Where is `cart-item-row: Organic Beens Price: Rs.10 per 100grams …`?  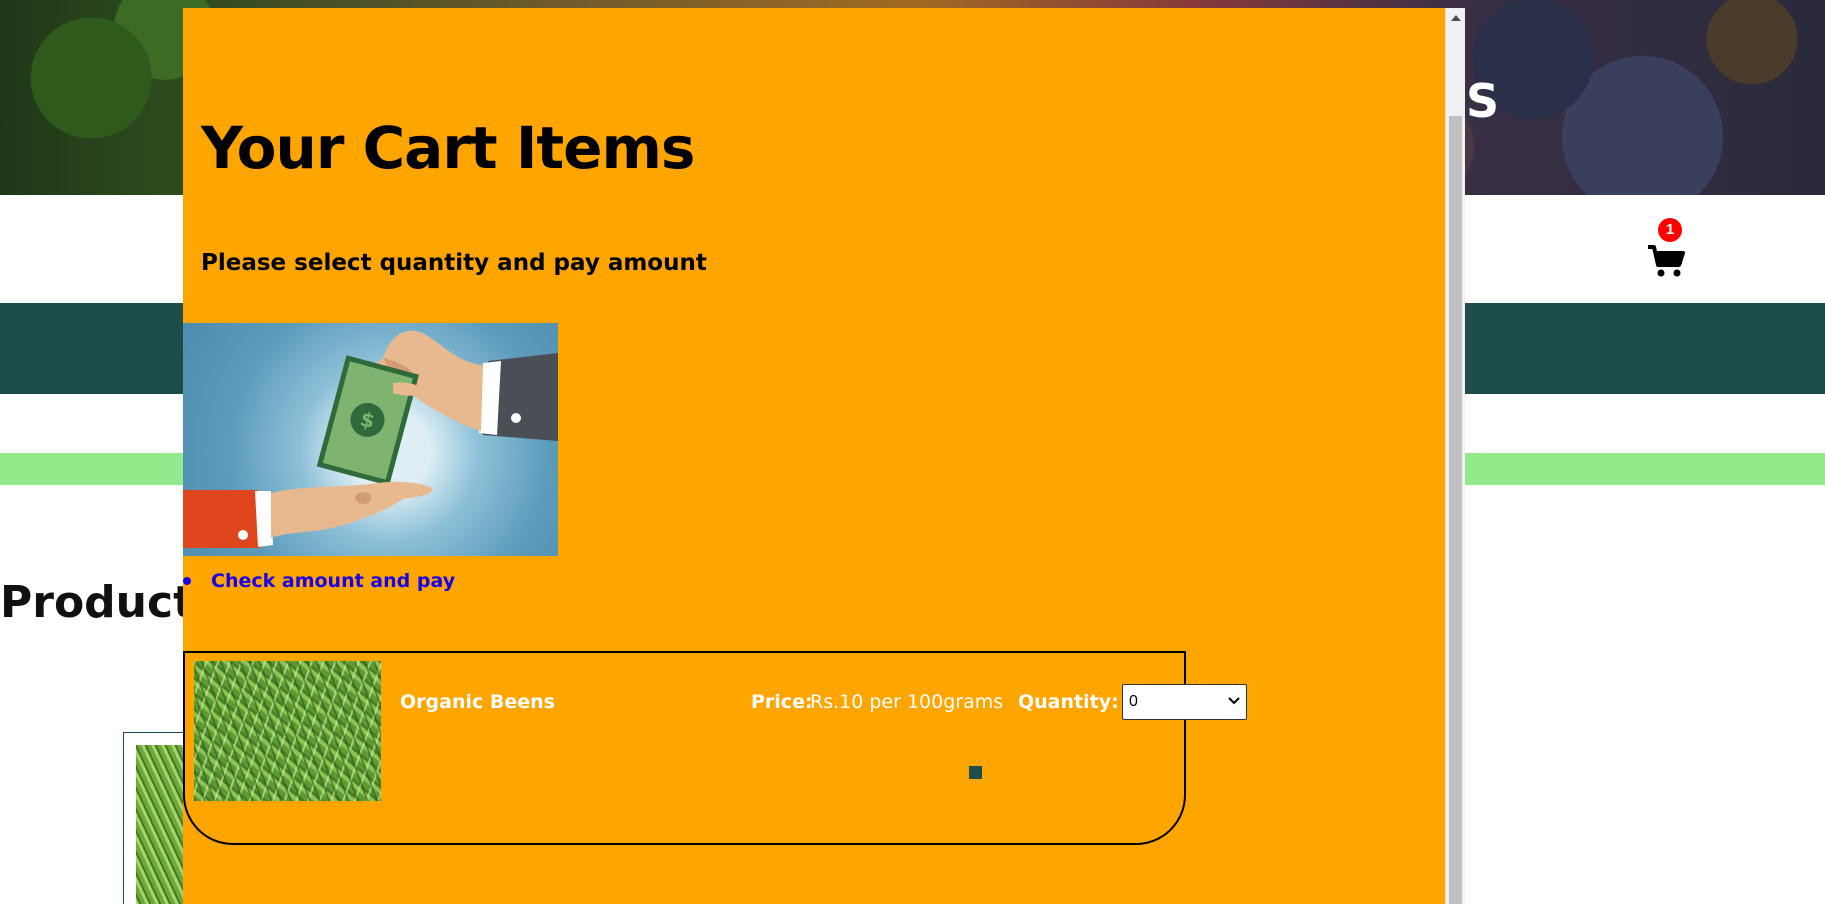
cart-item-row: Organic Beens Price: Rs.10 per 100grams … is located at coordinates (715, 748).